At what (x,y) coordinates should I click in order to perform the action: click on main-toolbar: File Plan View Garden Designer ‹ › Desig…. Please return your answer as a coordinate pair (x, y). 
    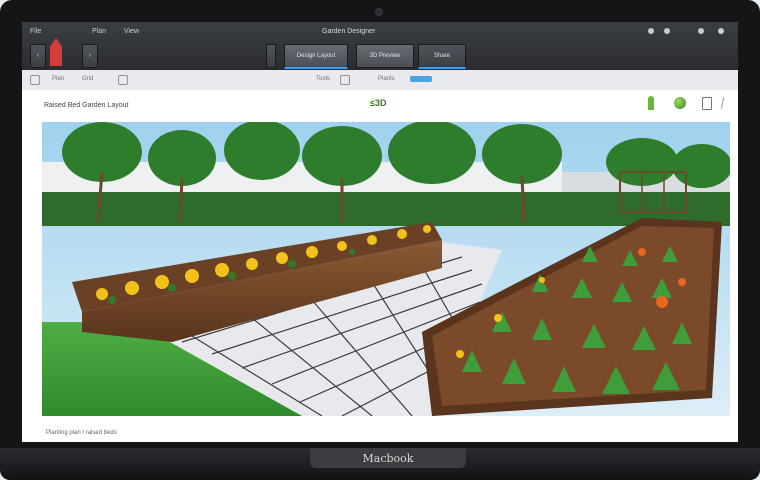
    Looking at the image, I should click on (380, 46).